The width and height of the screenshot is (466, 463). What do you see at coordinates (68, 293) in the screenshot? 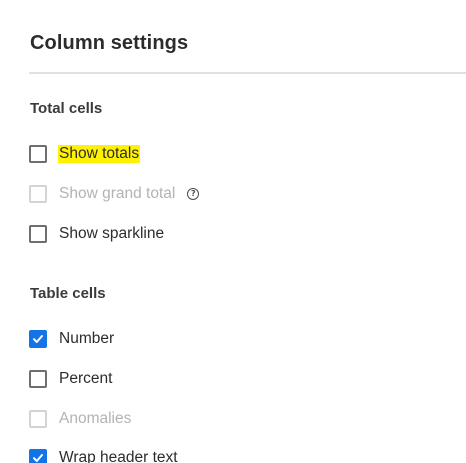
I see `section-heading-table-cells: Table cells` at bounding box center [68, 293].